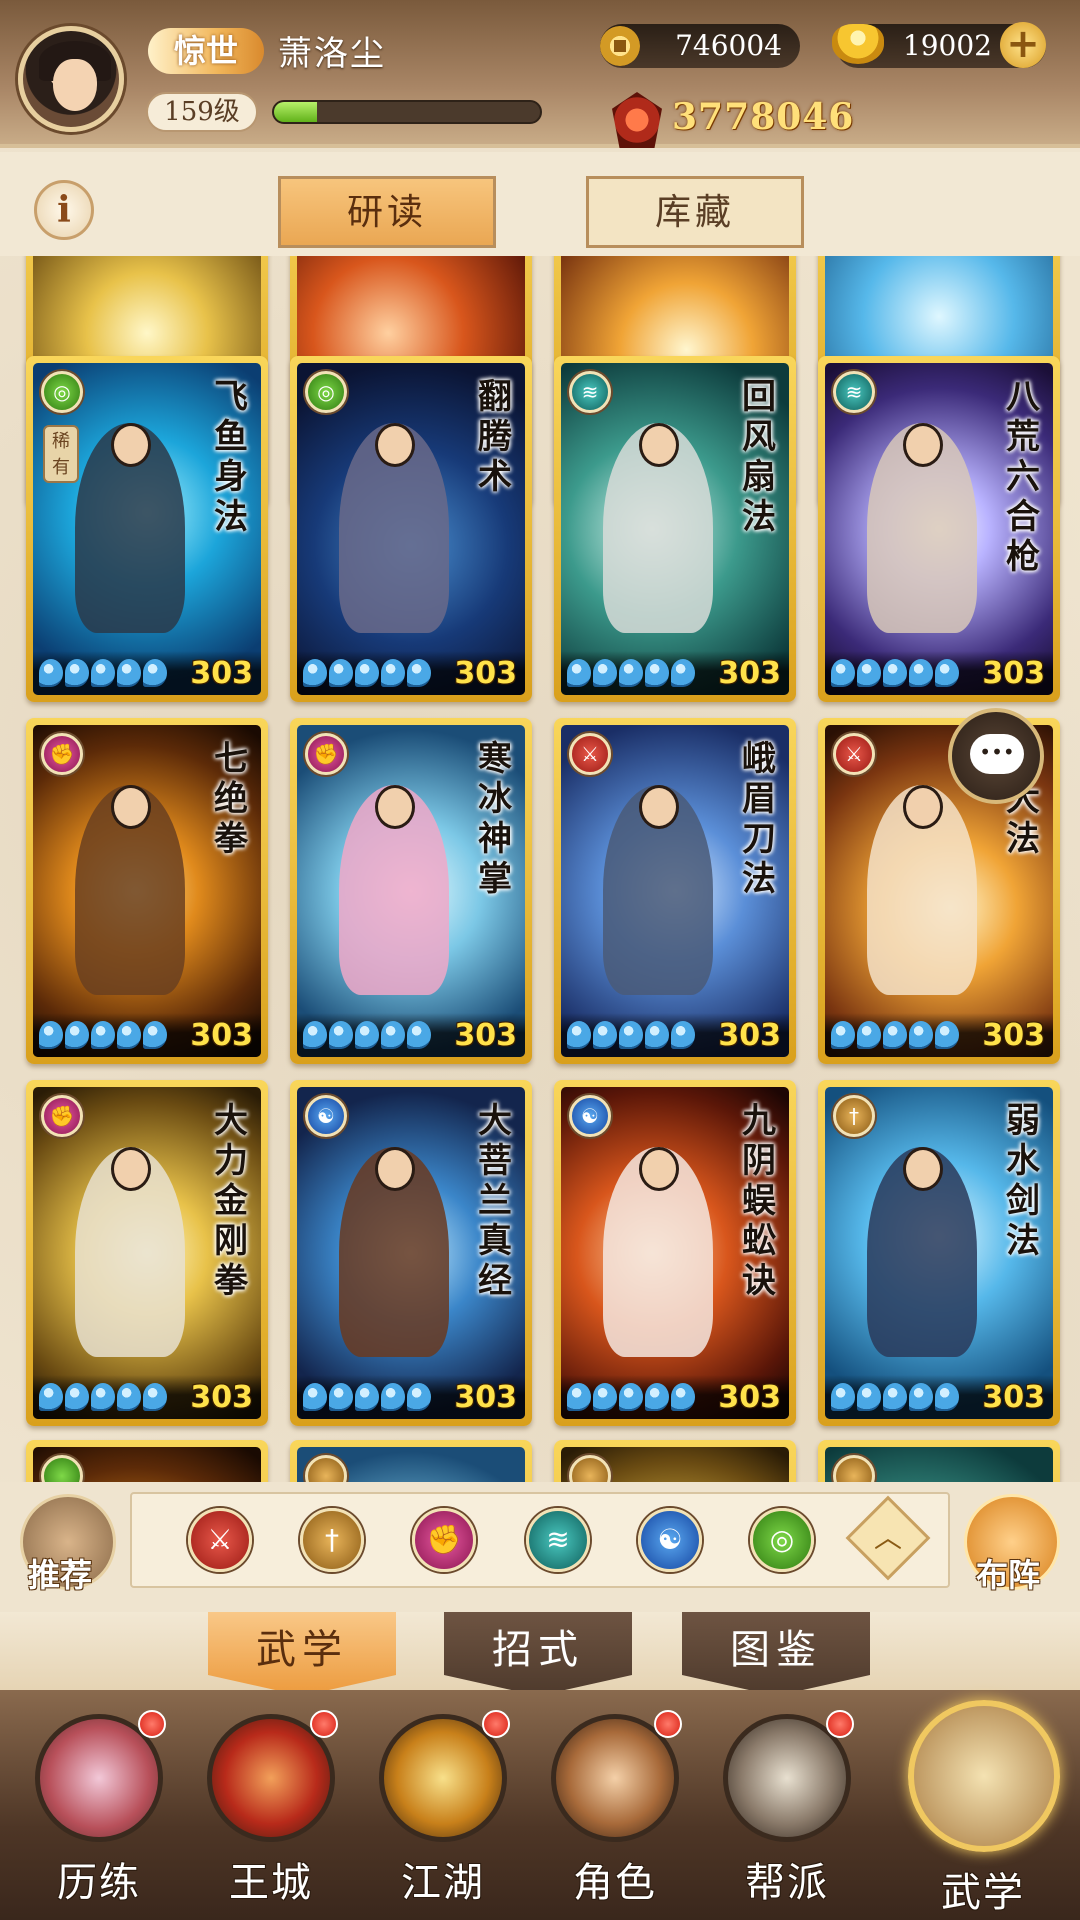 This screenshot has height=1920, width=1080. I want to click on card-title: 八荒六合枪, so click(1023, 477).